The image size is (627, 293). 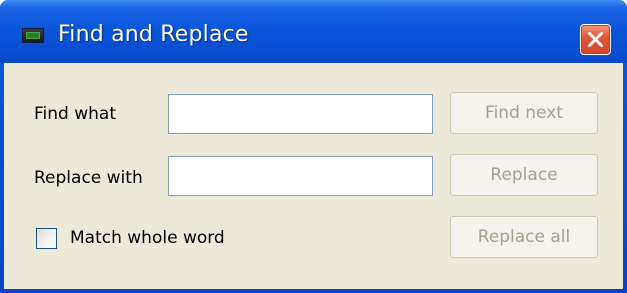 I want to click on replace-button: Replace, so click(x=524, y=175).